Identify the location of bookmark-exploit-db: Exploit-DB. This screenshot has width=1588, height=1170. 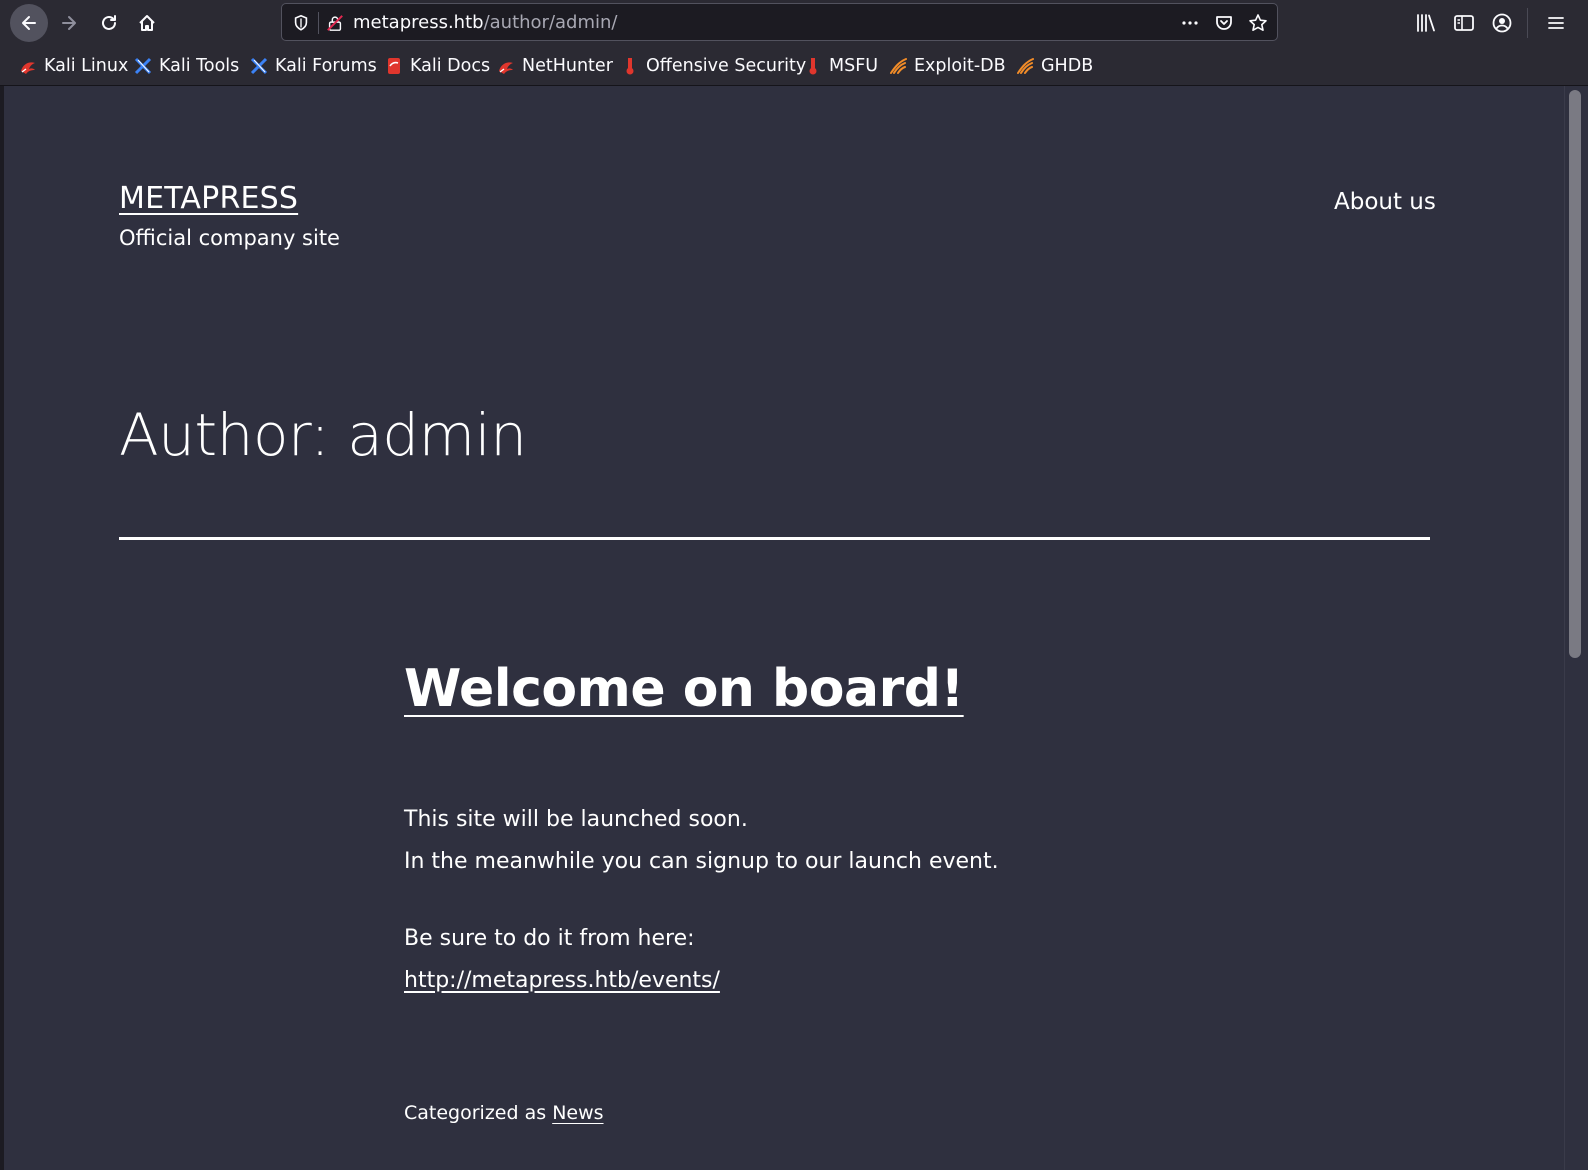
(947, 66).